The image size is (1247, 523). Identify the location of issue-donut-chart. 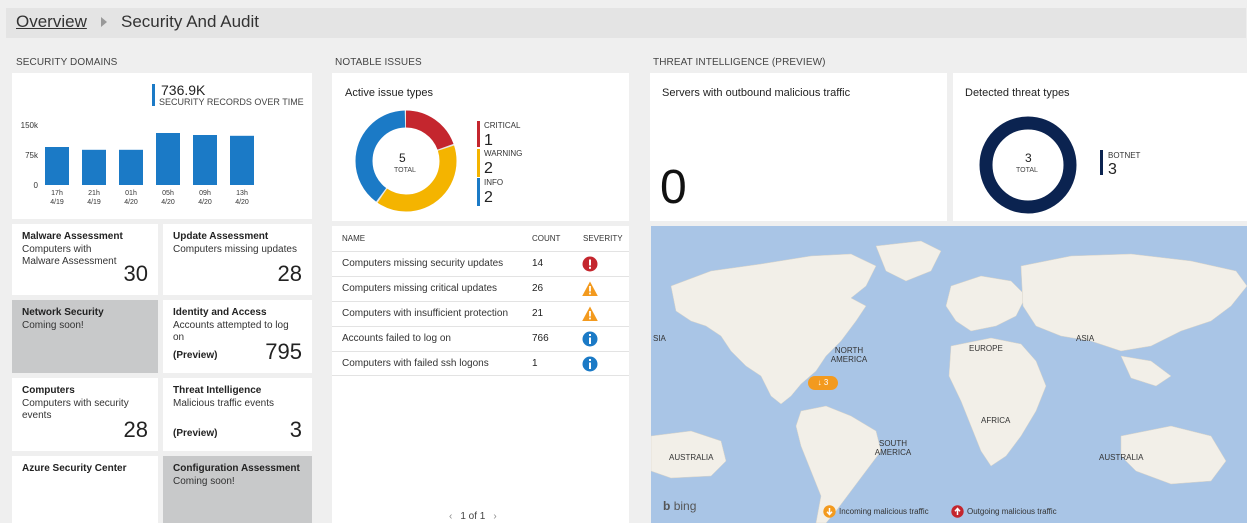
(406, 161).